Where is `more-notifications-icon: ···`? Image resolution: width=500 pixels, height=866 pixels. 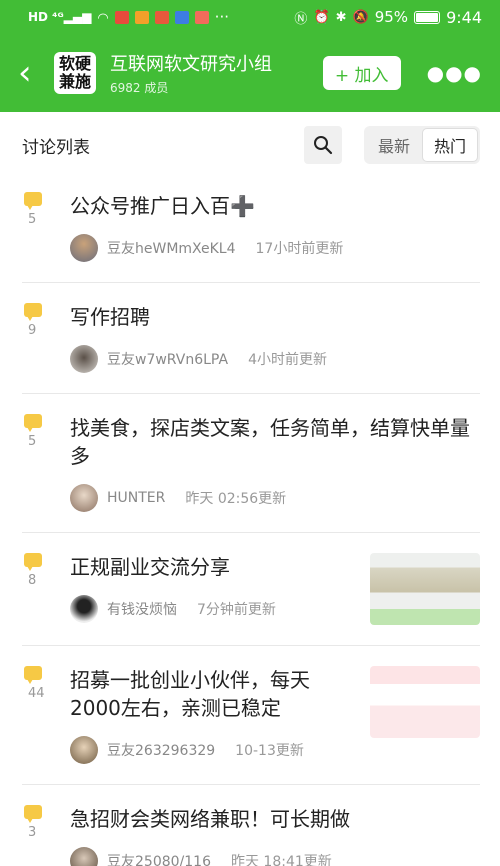 more-notifications-icon: ··· is located at coordinates (221, 17).